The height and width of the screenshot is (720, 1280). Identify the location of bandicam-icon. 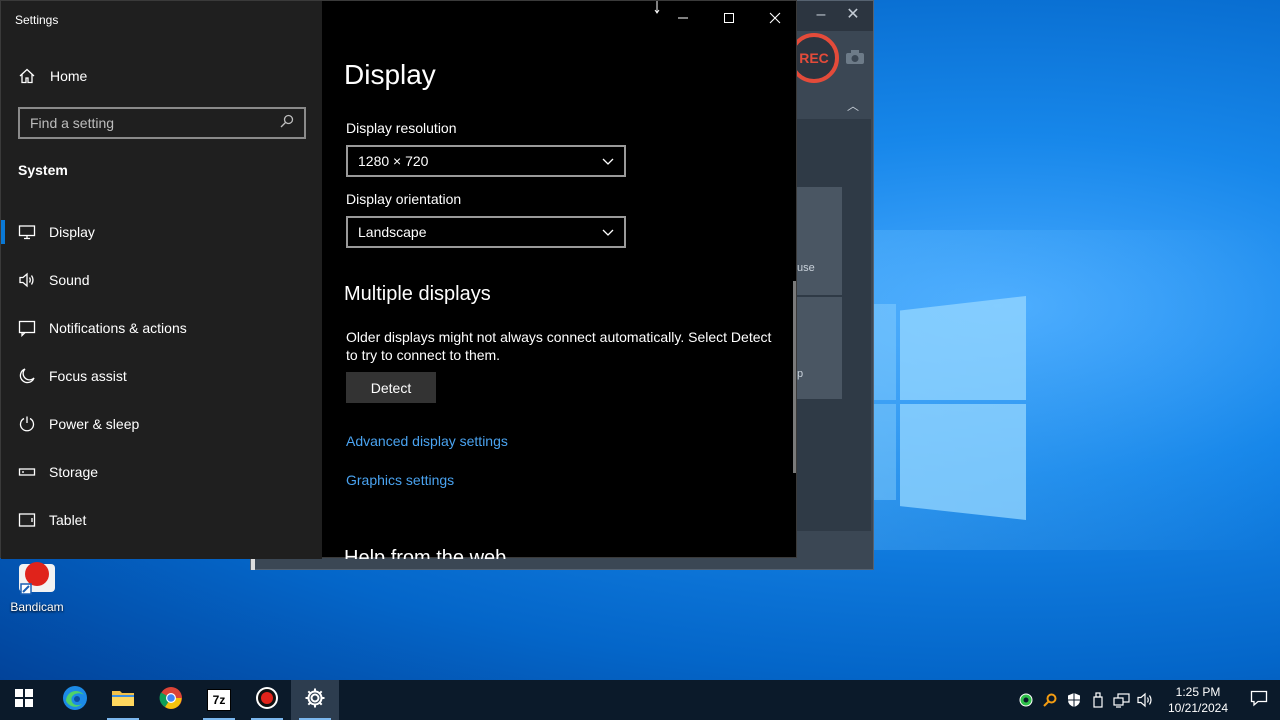
(37, 576).